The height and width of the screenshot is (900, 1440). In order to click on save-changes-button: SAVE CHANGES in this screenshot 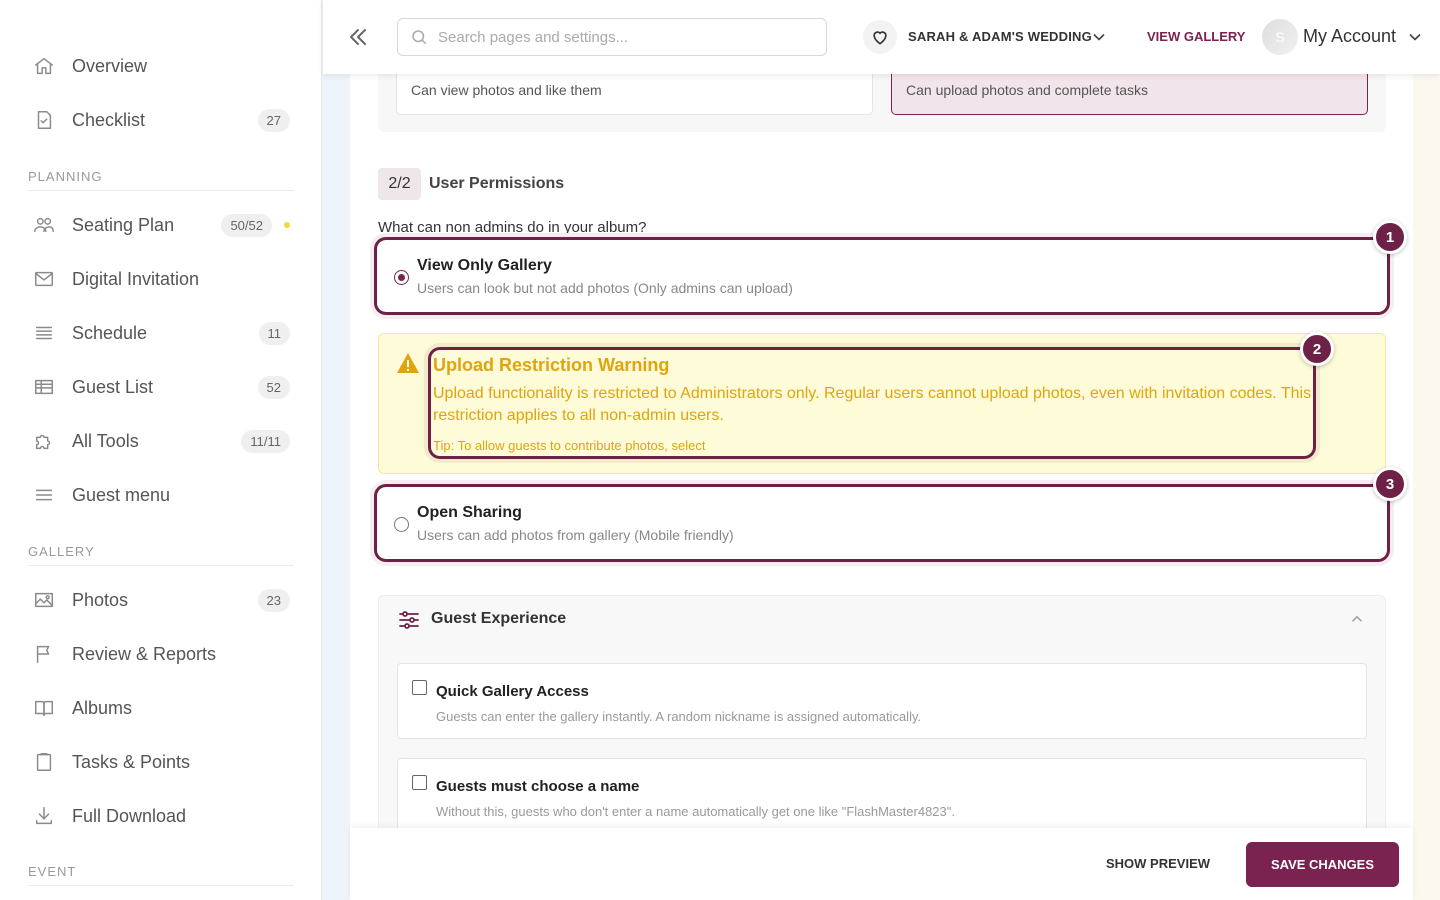, I will do `click(1322, 864)`.